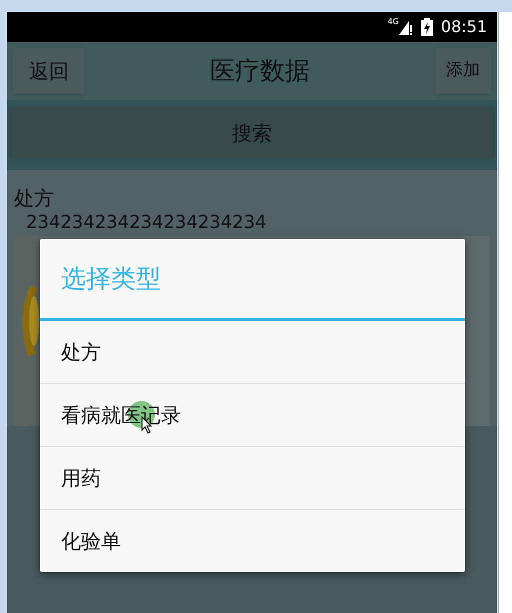  I want to click on signal-icon, so click(405, 27).